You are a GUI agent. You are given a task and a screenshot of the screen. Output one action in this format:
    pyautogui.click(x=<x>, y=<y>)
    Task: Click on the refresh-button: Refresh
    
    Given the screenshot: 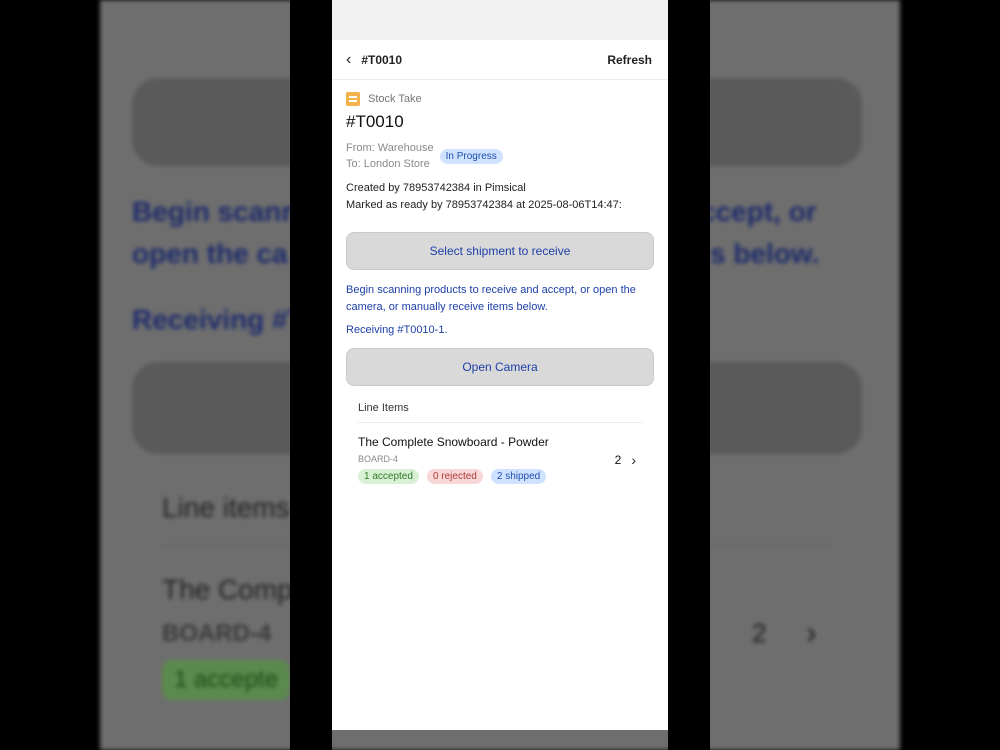 What is the action you would take?
    pyautogui.click(x=629, y=60)
    